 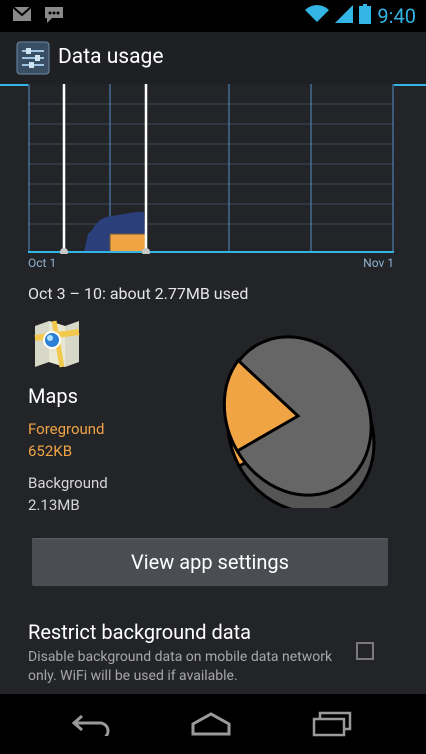 I want to click on restrict-background-title: Restrict background data, so click(x=139, y=632).